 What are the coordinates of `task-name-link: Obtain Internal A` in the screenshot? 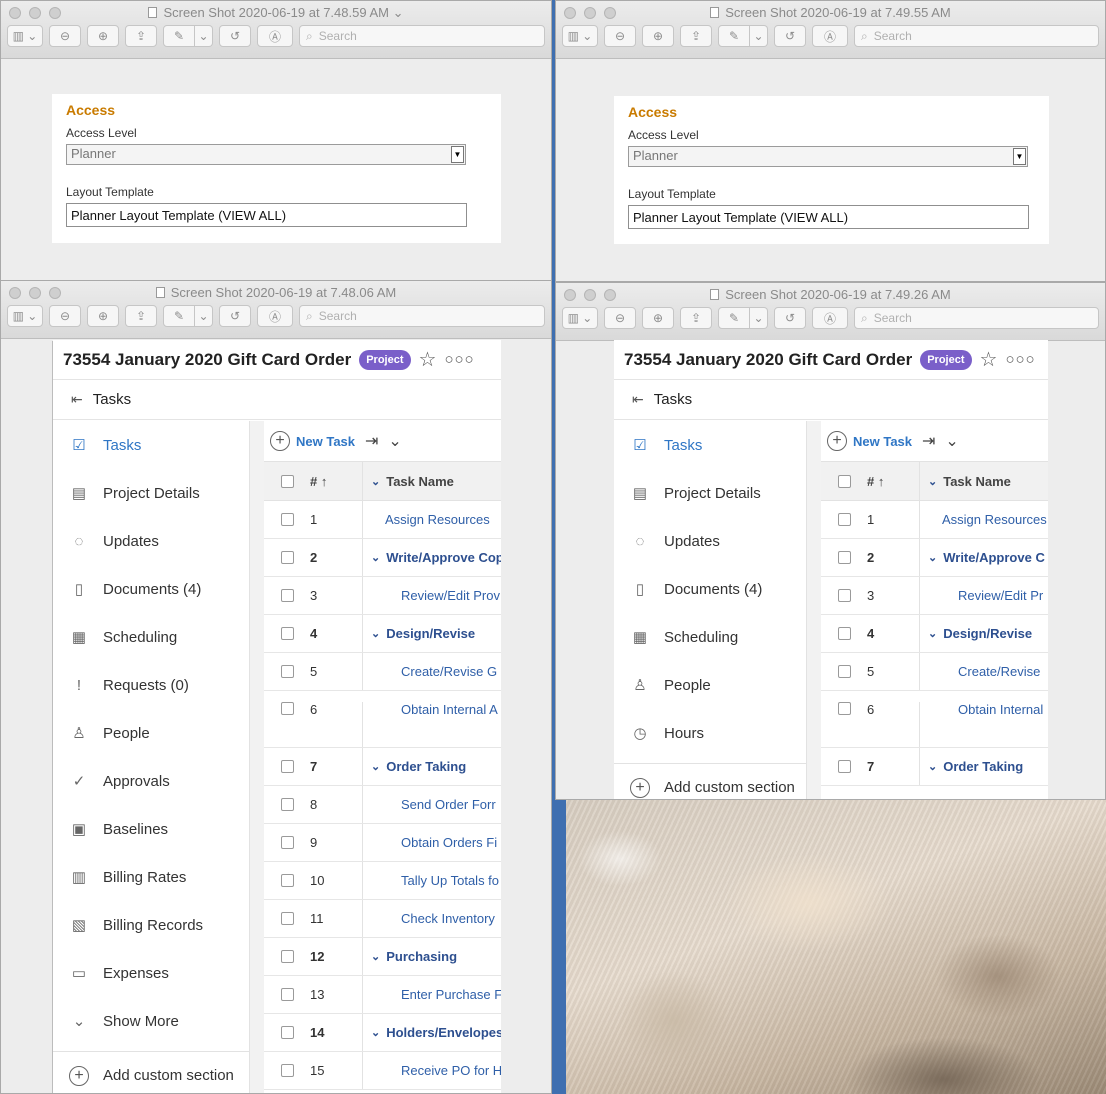 It's located at (449, 709).